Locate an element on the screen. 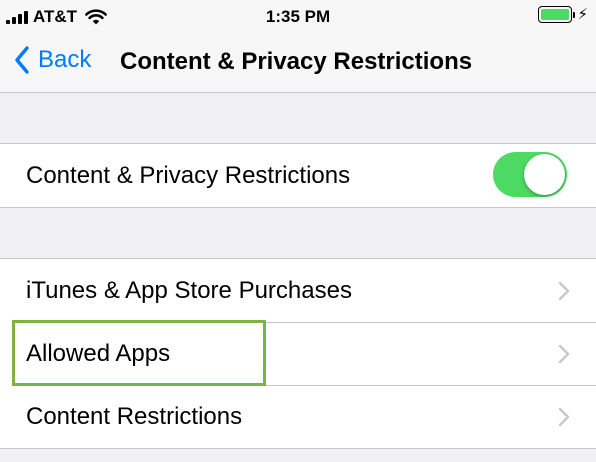 This screenshot has height=462, width=596. toggle-knob is located at coordinates (544, 174).